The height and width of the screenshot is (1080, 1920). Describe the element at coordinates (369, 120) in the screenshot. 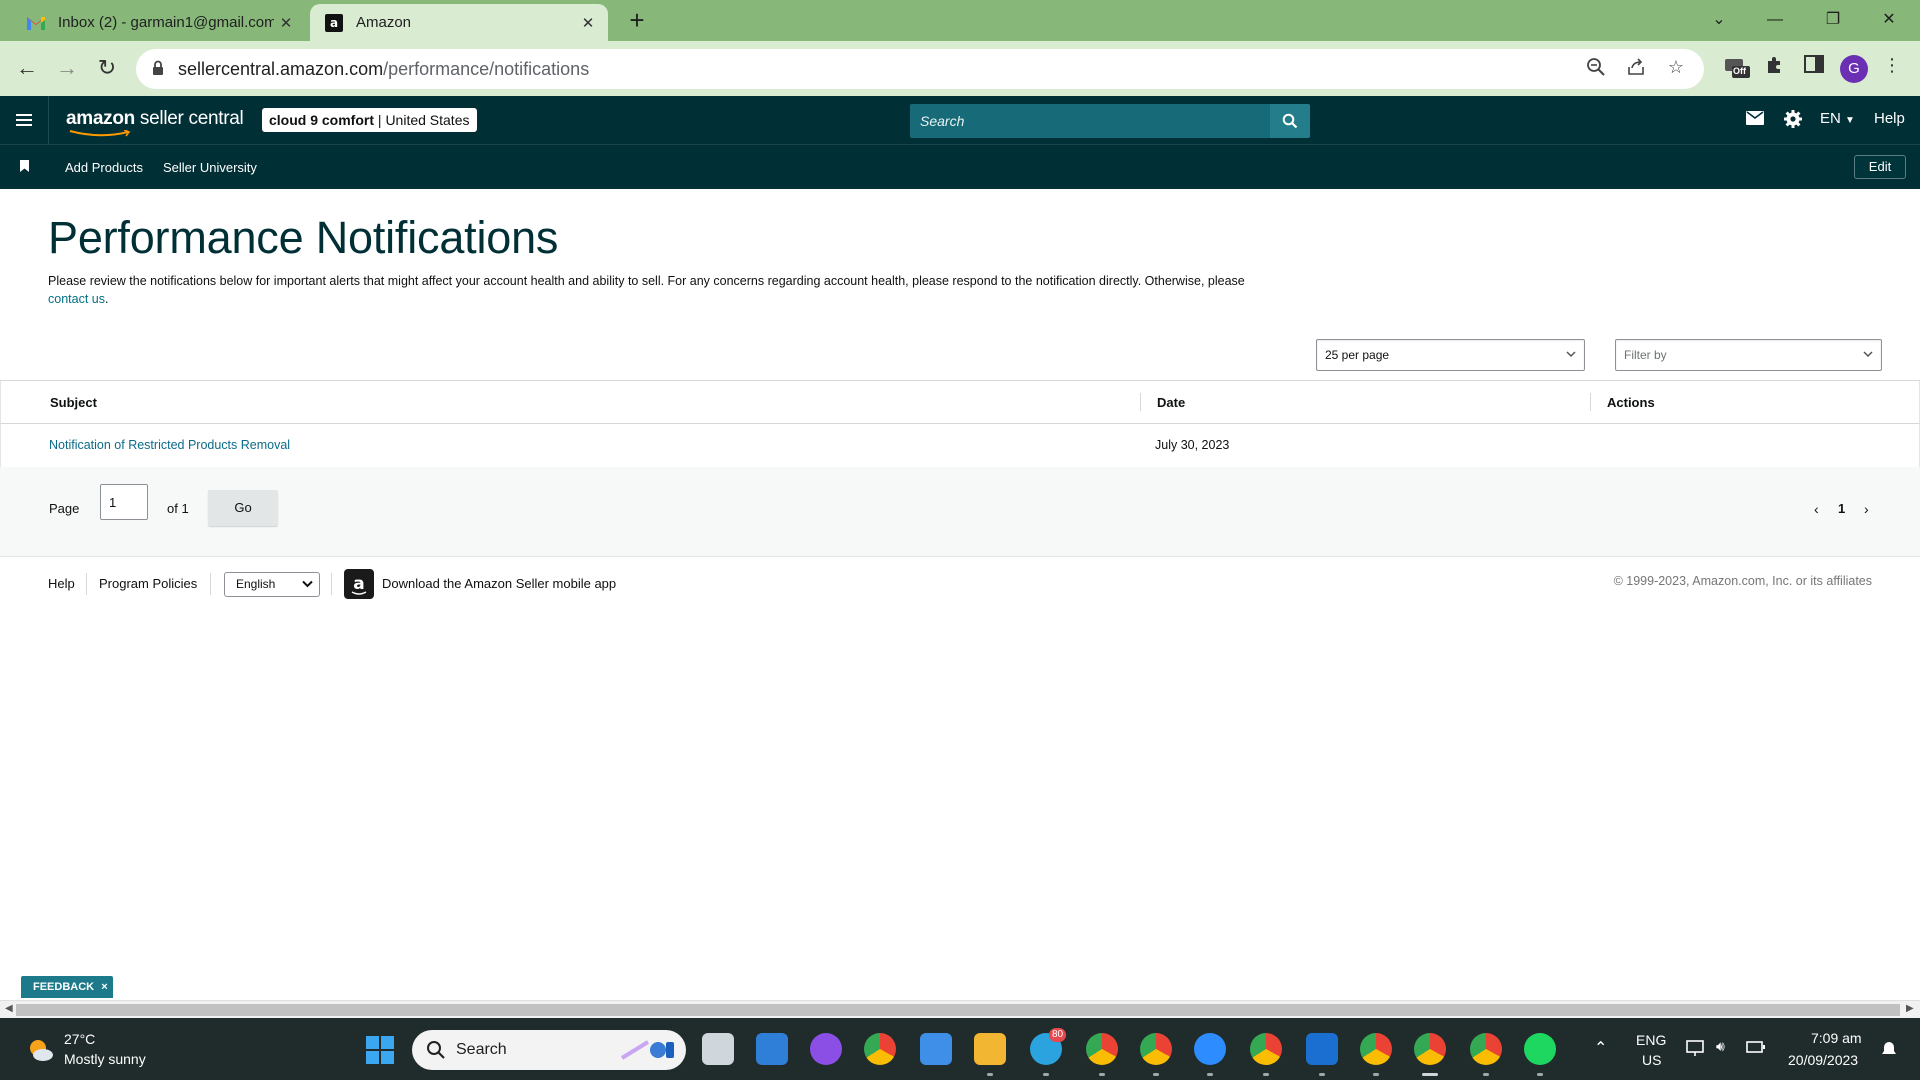

I see `store-selector: cloud 9 comfort | United States` at that location.